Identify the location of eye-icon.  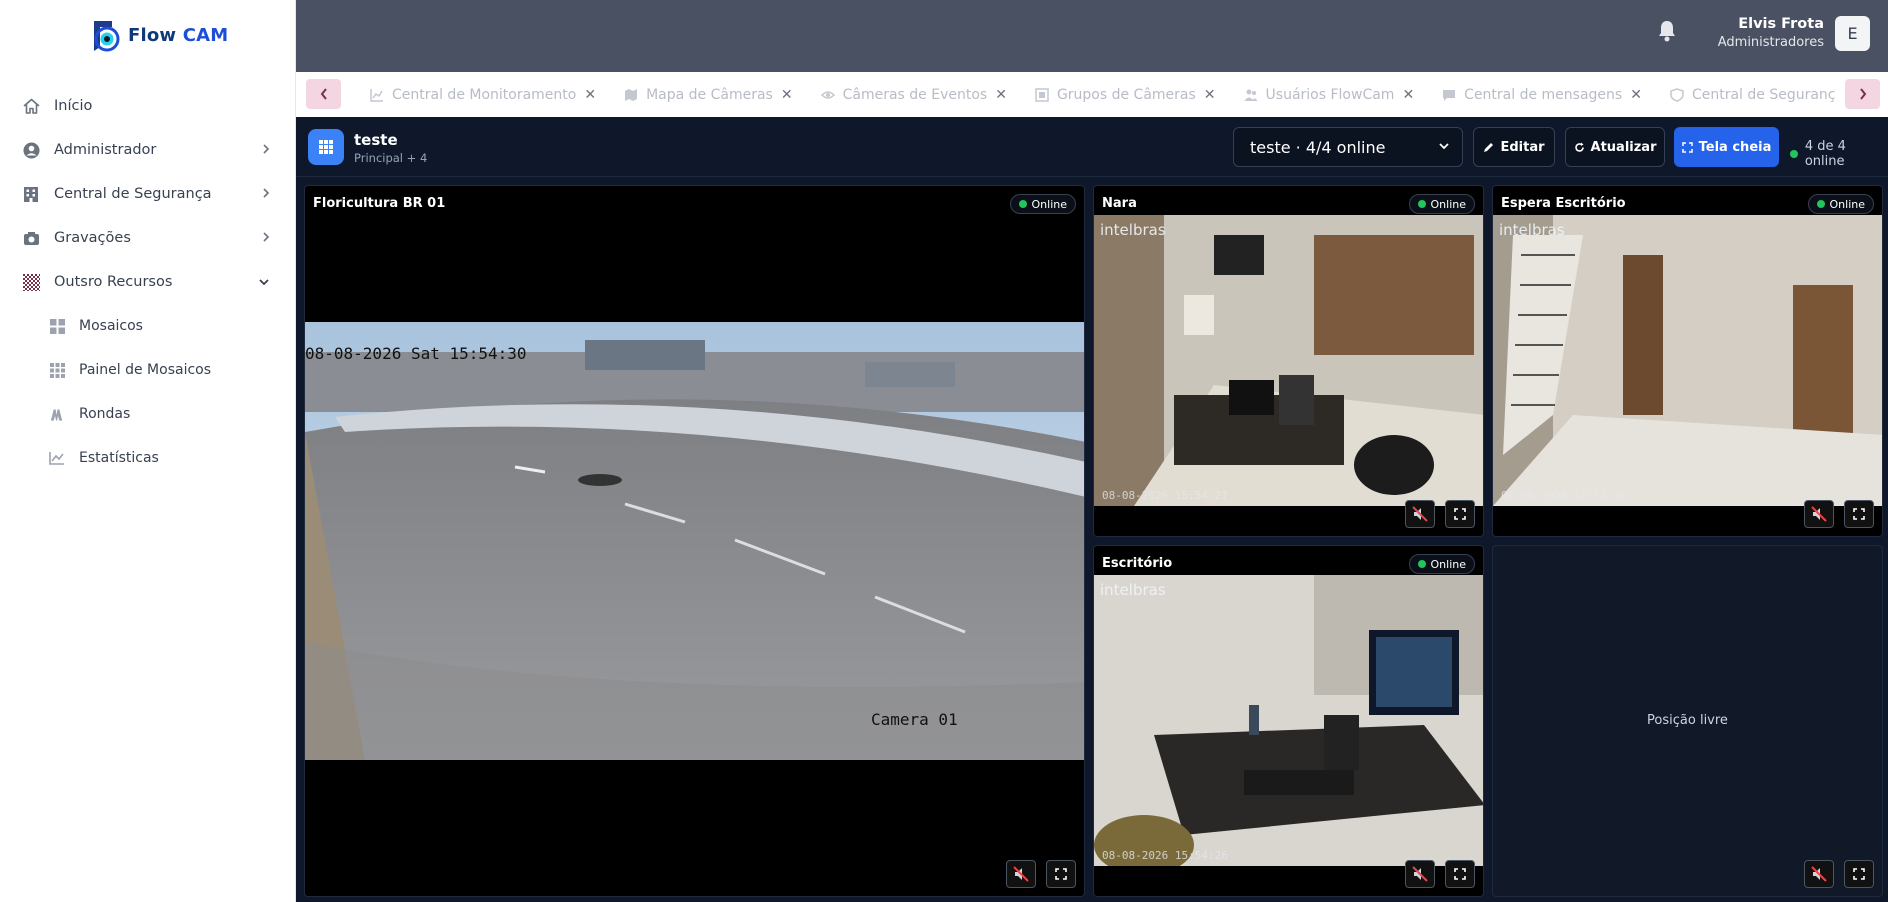
(827, 94).